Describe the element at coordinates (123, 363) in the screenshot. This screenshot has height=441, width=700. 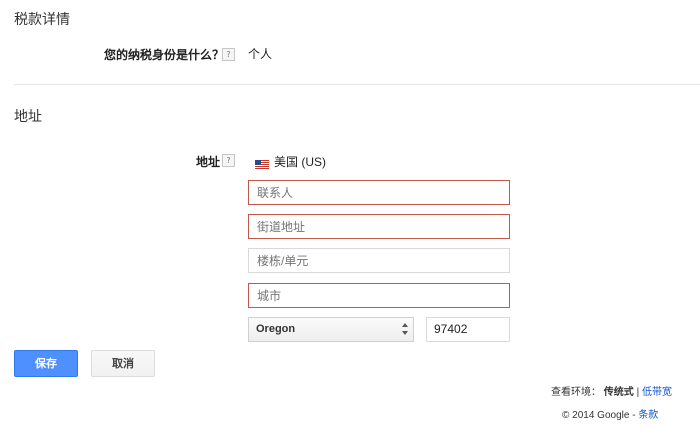
I see `cancel-button: 取消` at that location.